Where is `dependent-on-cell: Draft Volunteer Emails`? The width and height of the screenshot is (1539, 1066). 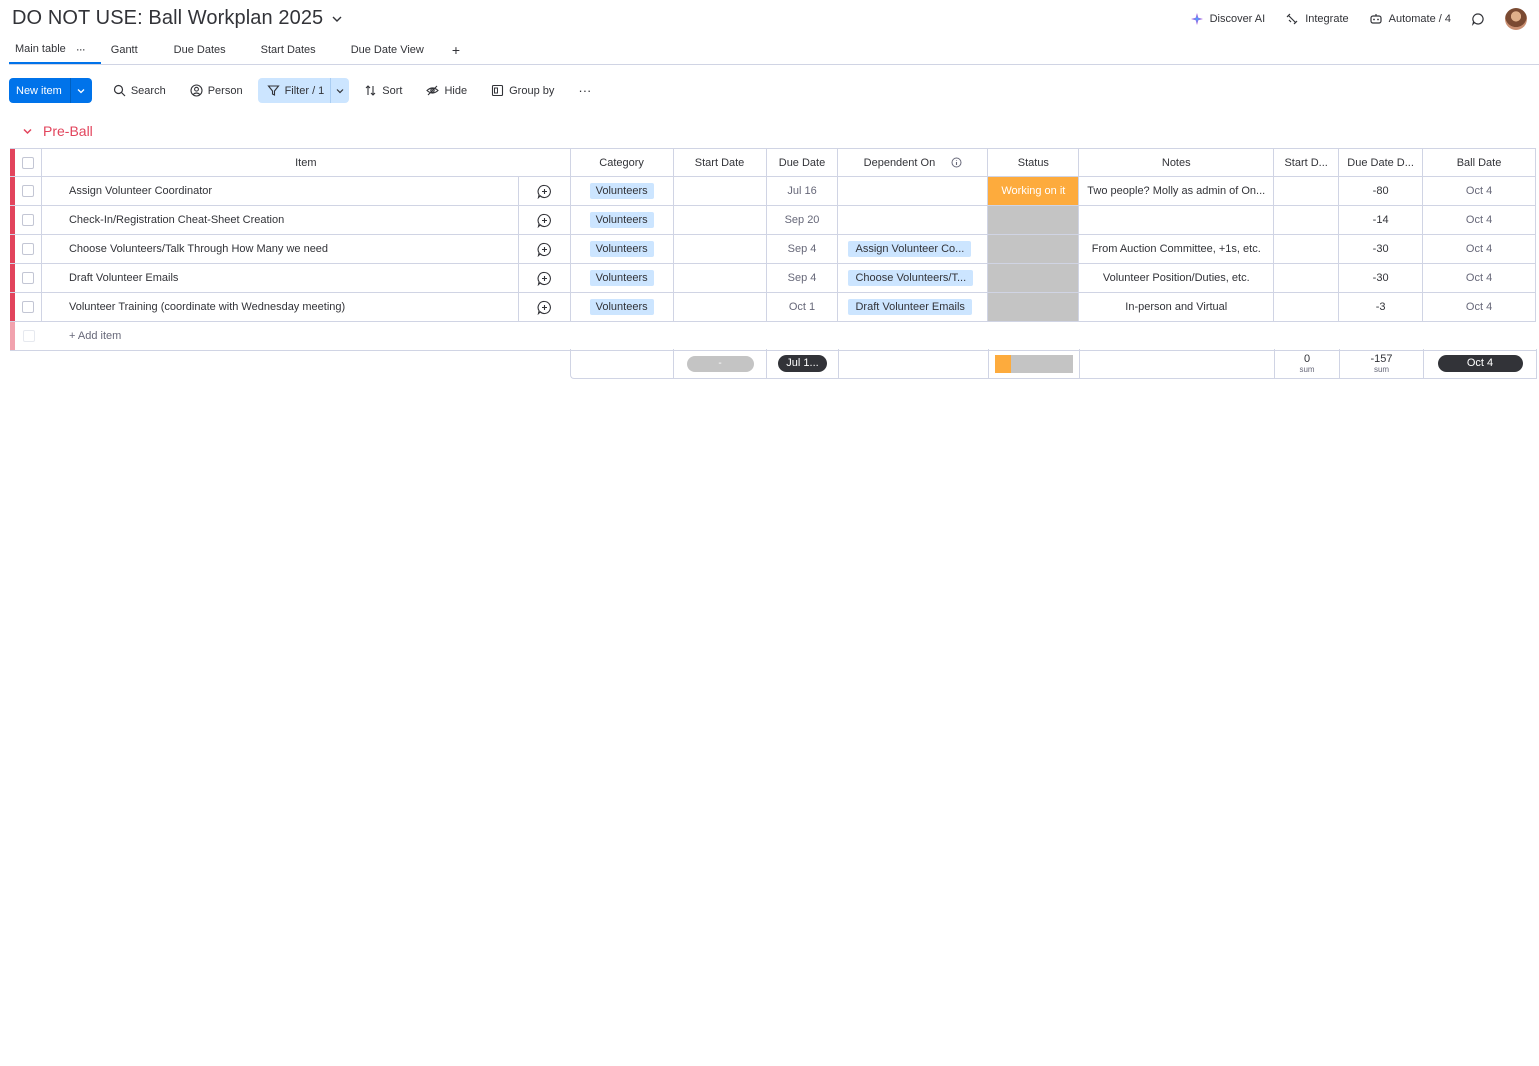
dependent-on-cell: Draft Volunteer Emails is located at coordinates (913, 307).